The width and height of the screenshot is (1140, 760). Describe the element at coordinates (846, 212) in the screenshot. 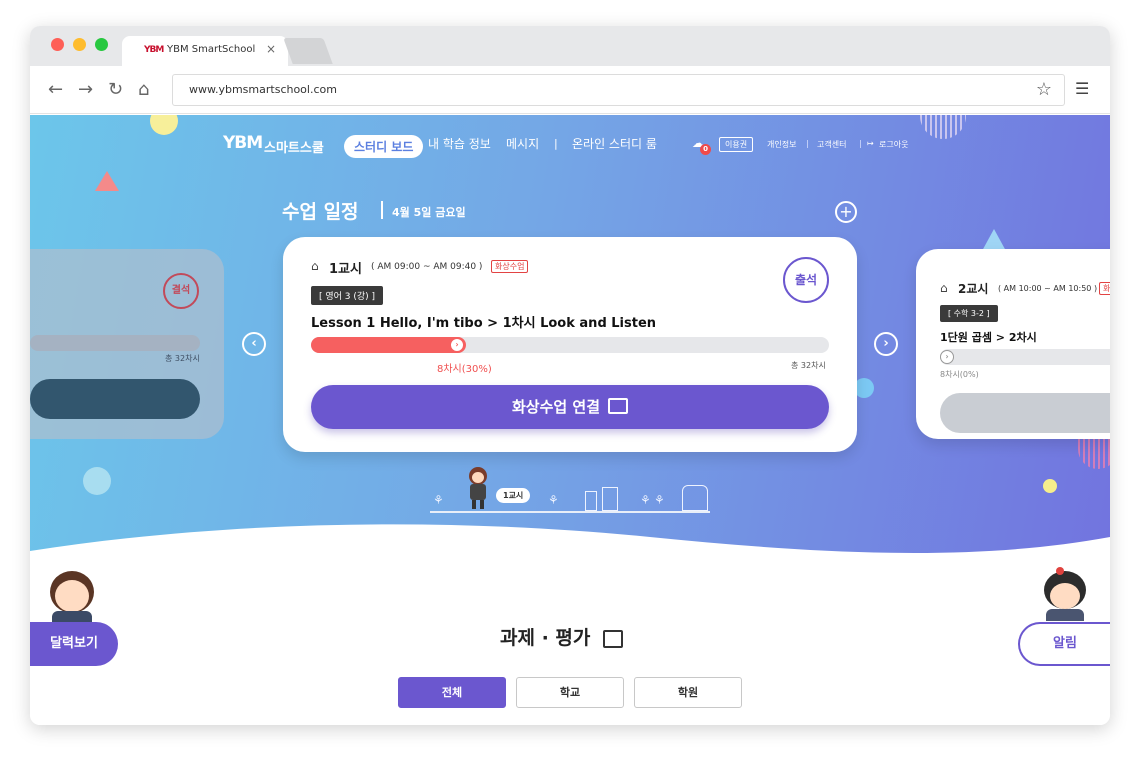

I see `add-schedule-button: +` at that location.